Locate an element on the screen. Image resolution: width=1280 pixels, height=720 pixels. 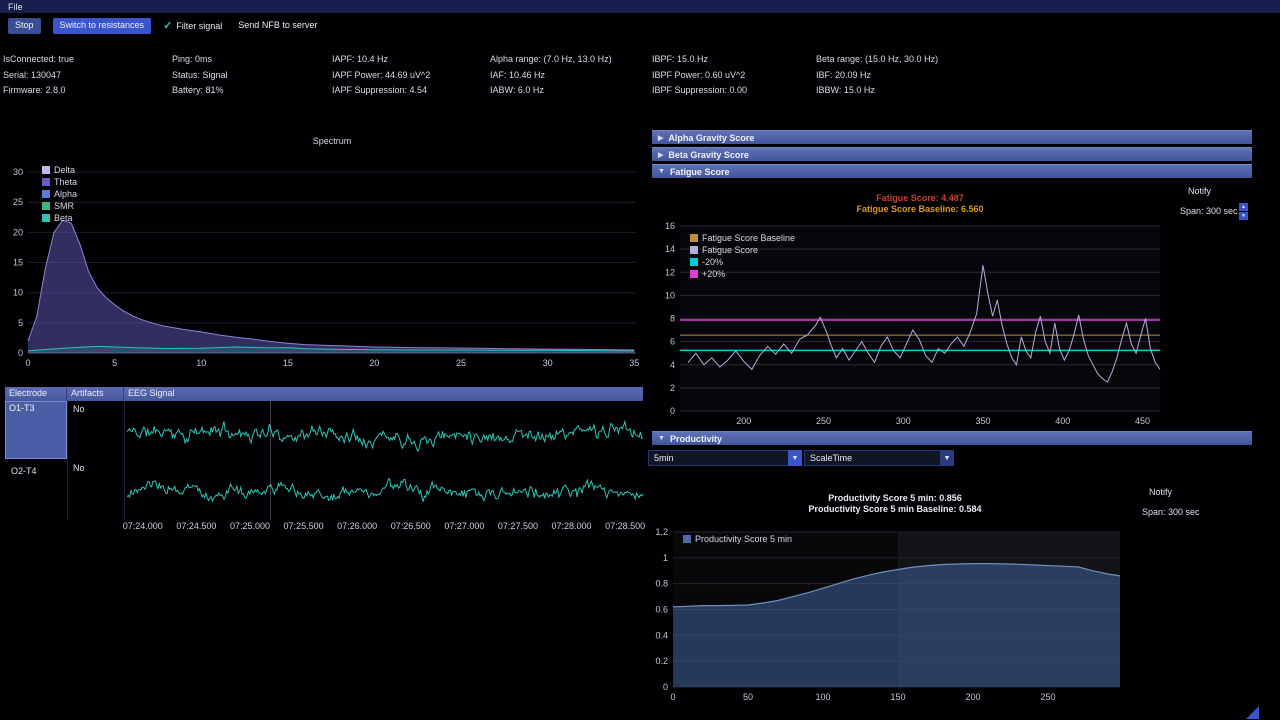
status-signal: Status: Signal is located at coordinates (200, 74).